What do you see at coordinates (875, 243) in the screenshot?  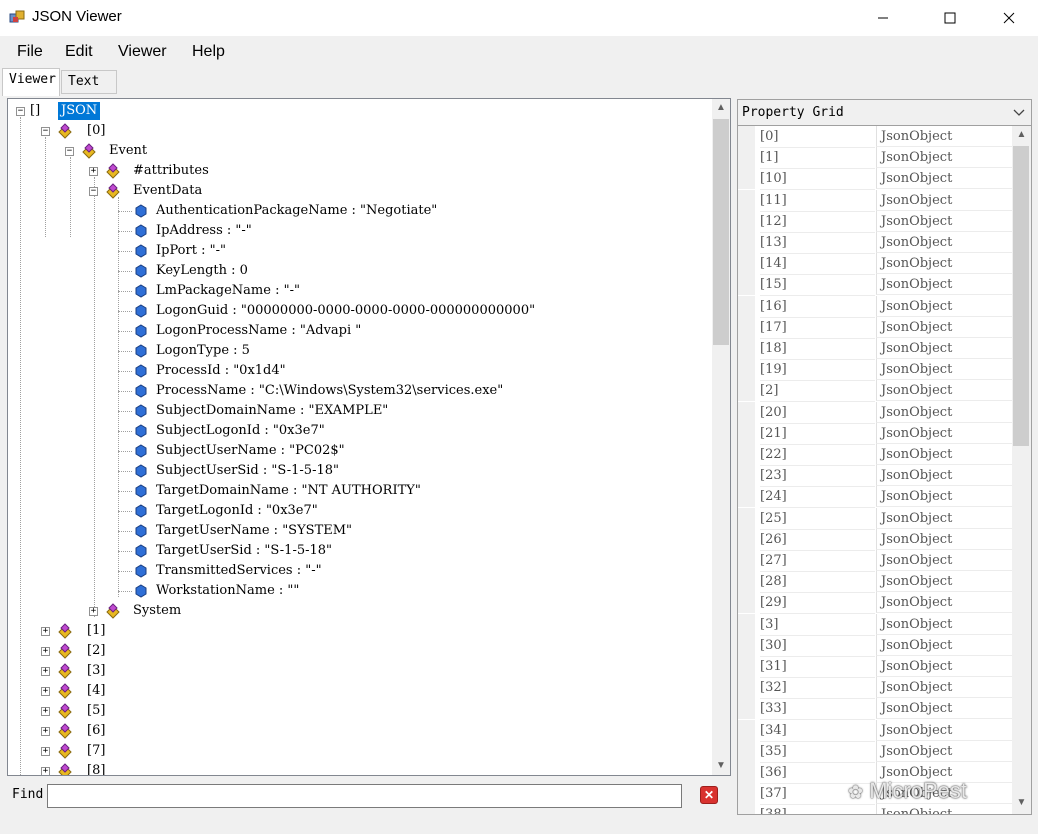 I see `property-row: [13] JsonObject` at bounding box center [875, 243].